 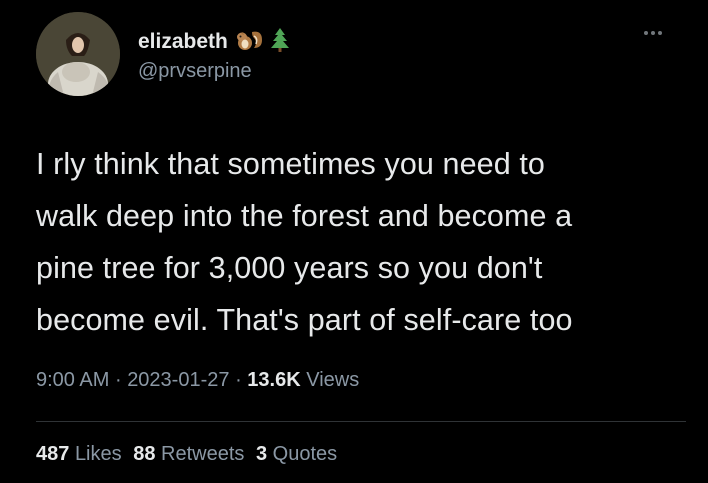 I want to click on name-row: elizabeth, so click(x=214, y=42).